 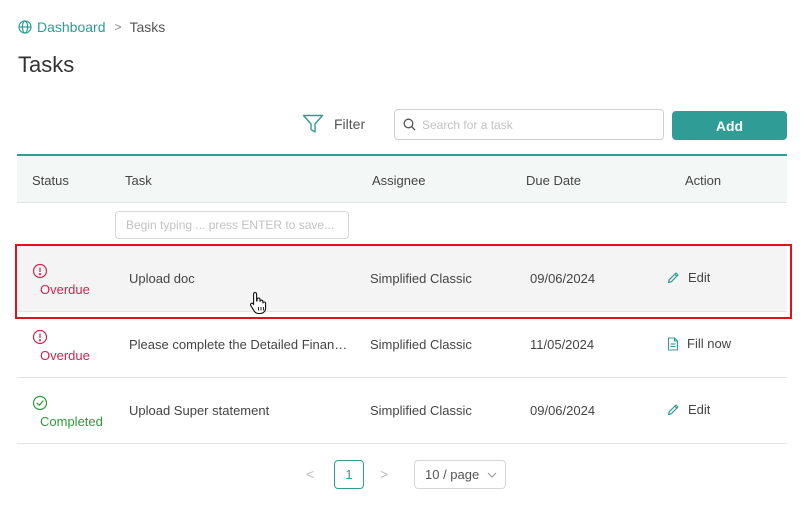 I want to click on column-header-action: Action, so click(x=703, y=180).